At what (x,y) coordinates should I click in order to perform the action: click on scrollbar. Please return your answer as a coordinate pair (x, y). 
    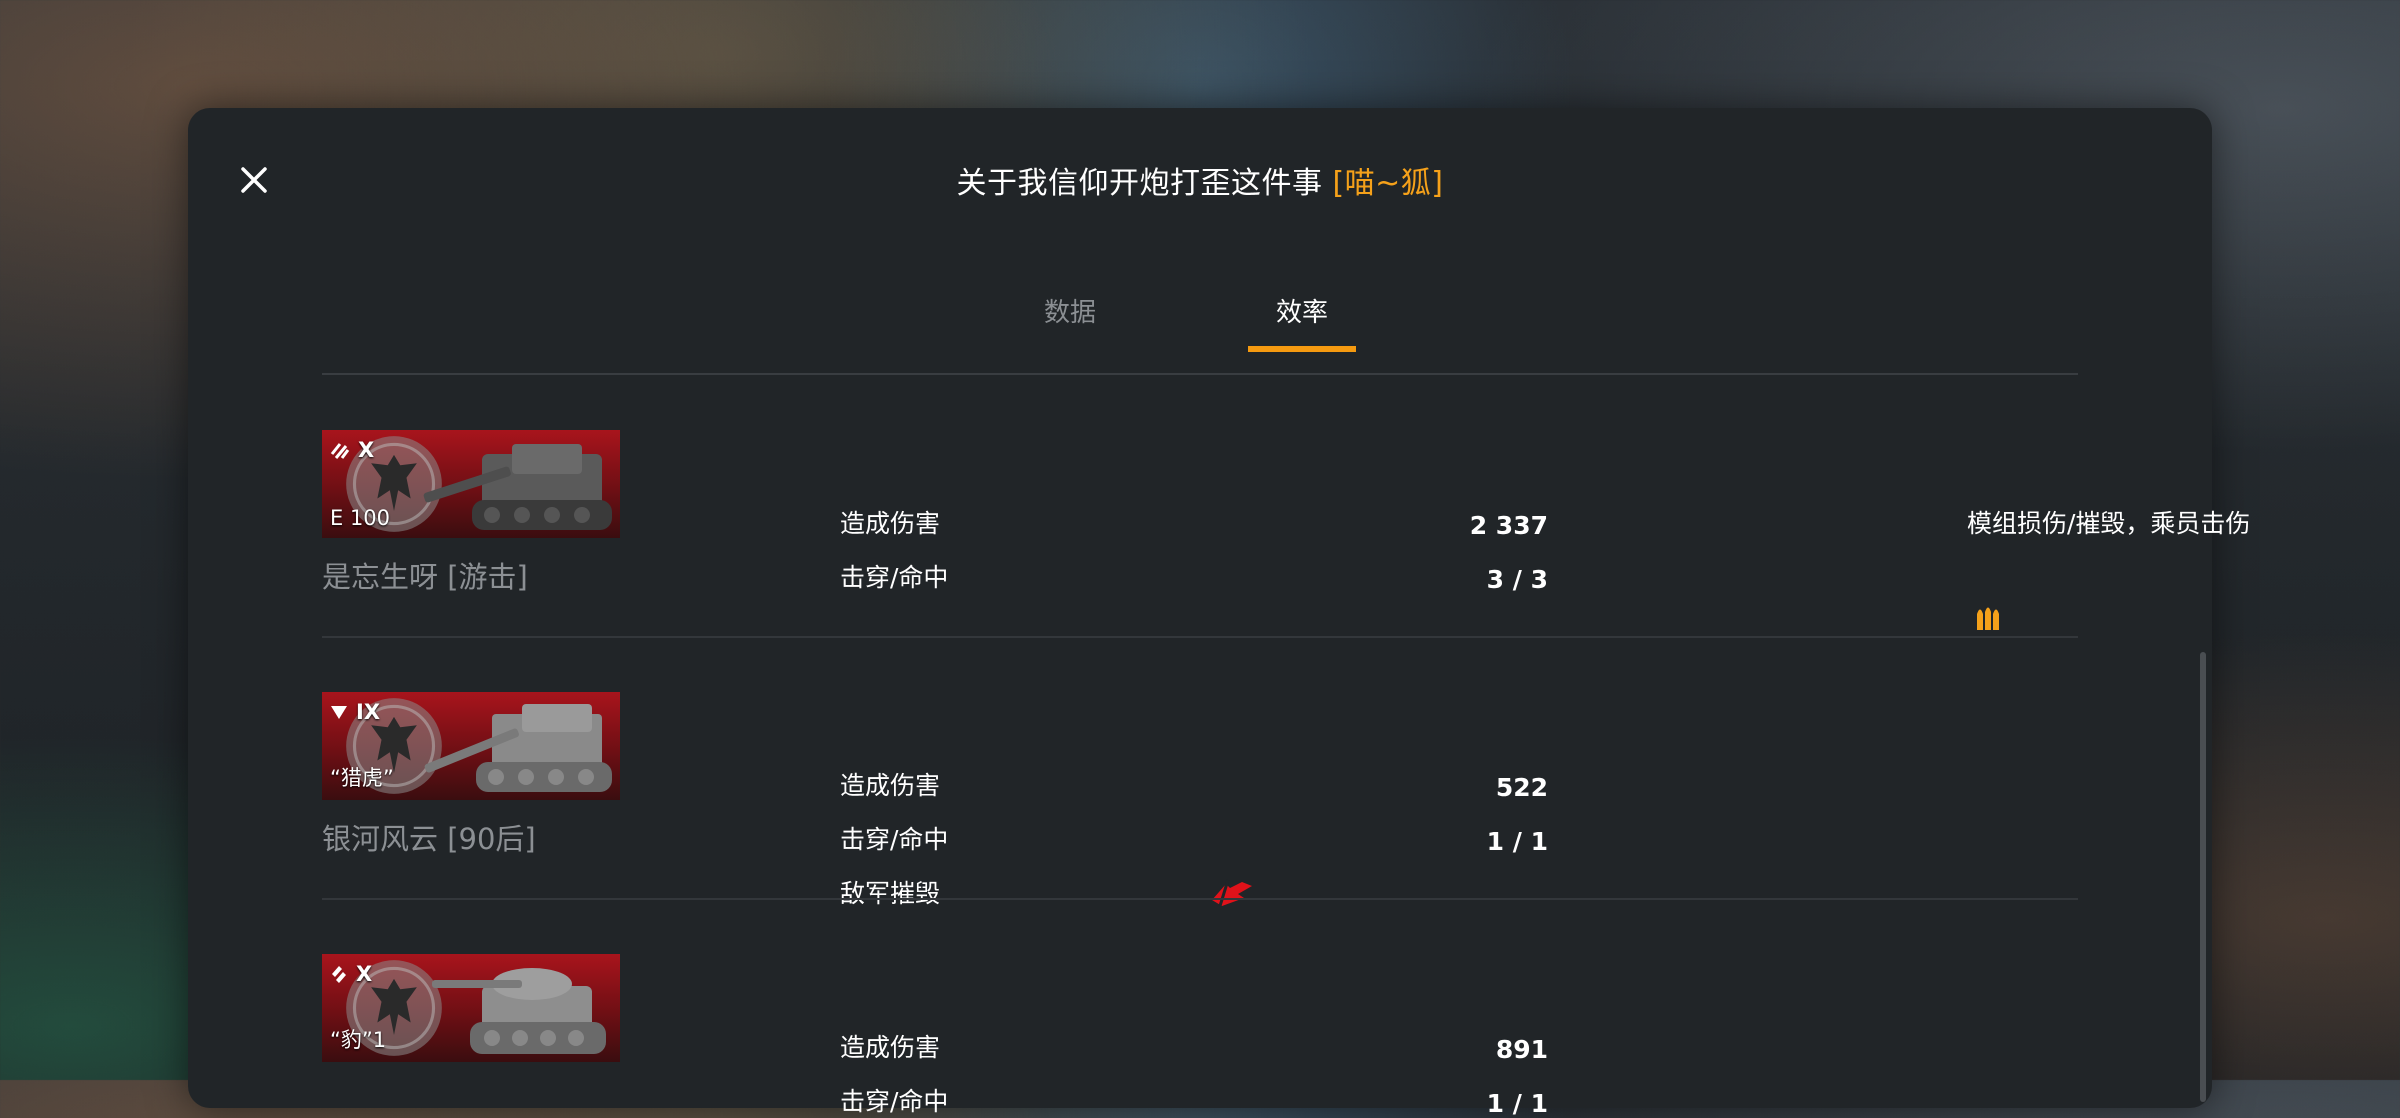
    Looking at the image, I should click on (2203, 877).